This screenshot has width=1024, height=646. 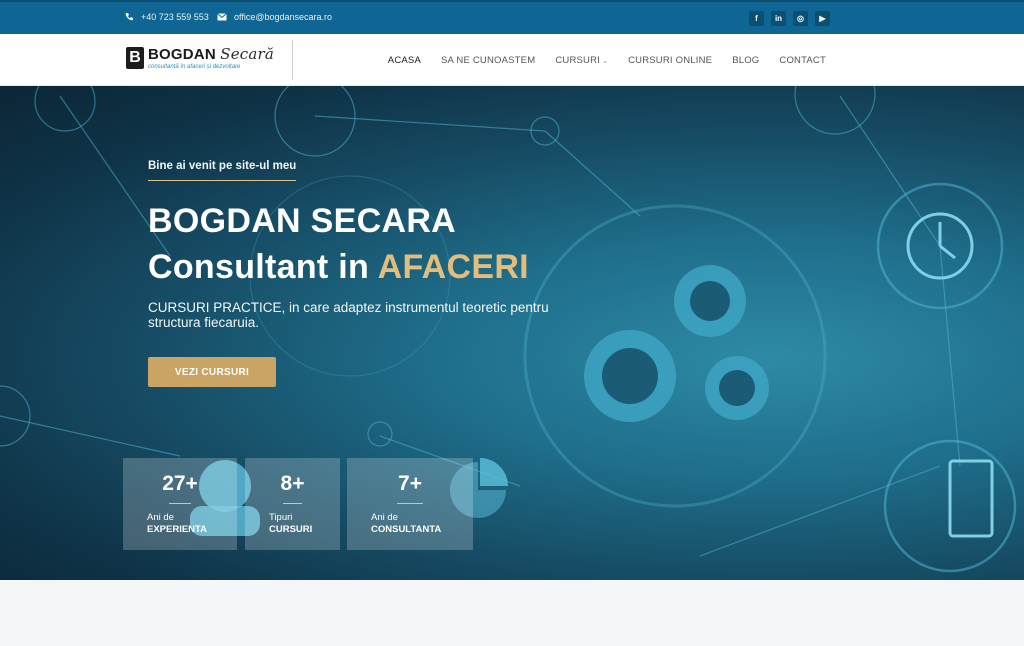 What do you see at coordinates (789, 18) in the screenshot?
I see `social-links: f in ◎ ▶` at bounding box center [789, 18].